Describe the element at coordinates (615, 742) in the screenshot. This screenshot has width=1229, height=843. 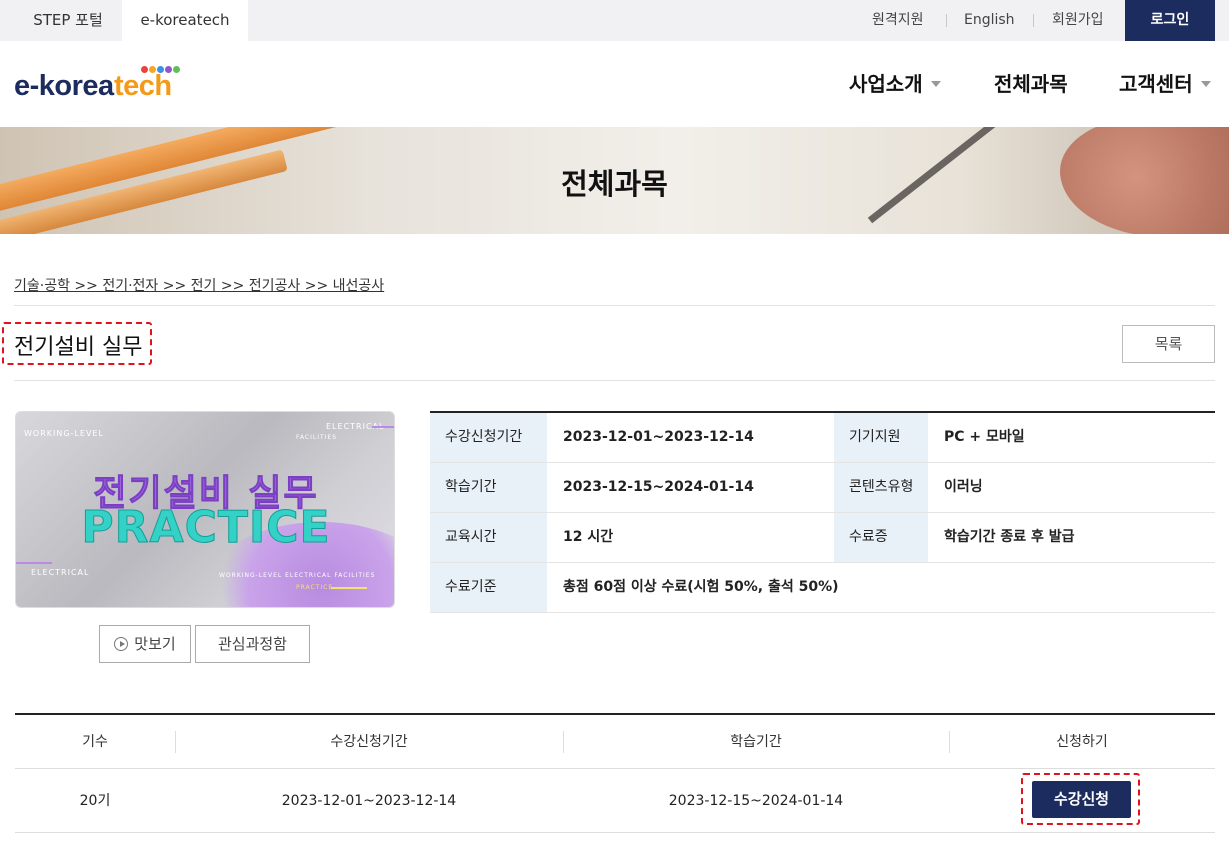
I see `table-header-row: 기수 수강신청기간 학습기간 신청하기` at that location.